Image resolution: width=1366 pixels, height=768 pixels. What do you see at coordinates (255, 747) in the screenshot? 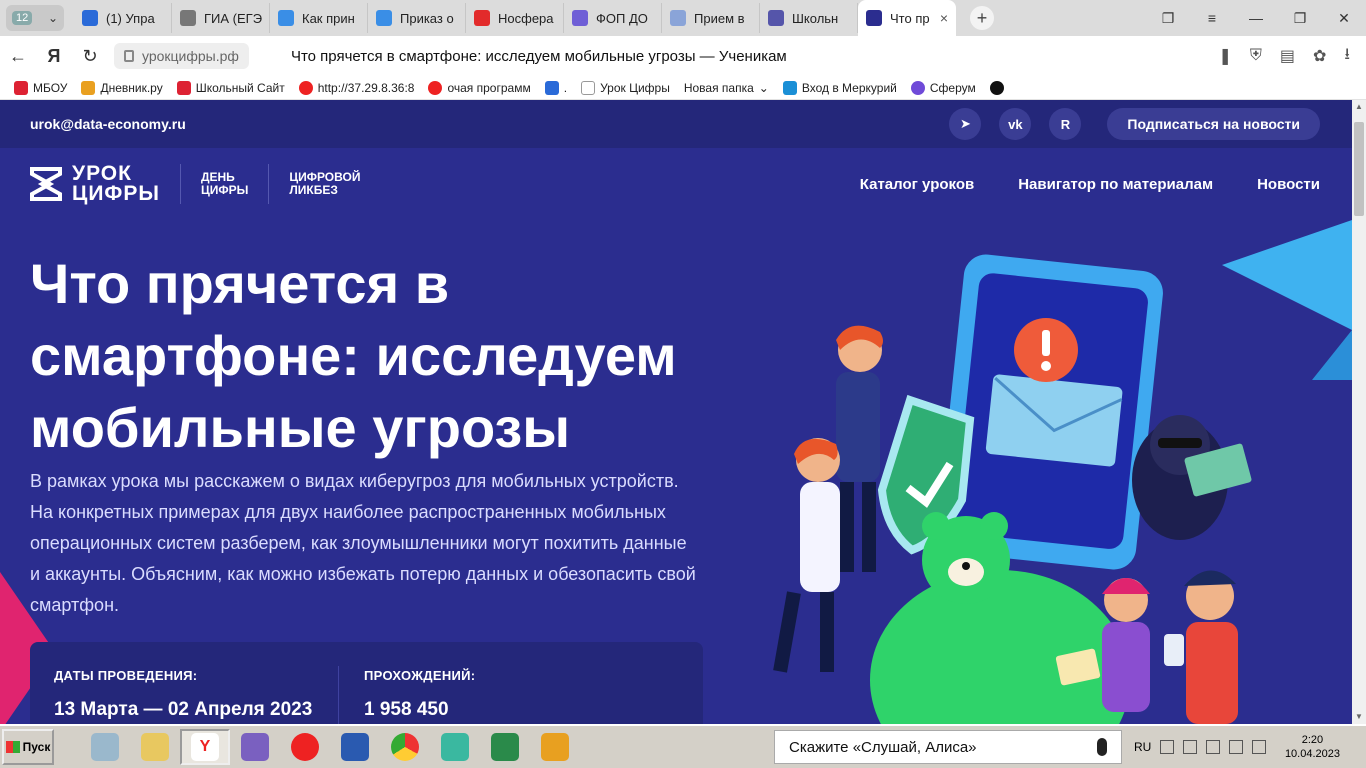
I see `taskbar-app-spider` at bounding box center [255, 747].